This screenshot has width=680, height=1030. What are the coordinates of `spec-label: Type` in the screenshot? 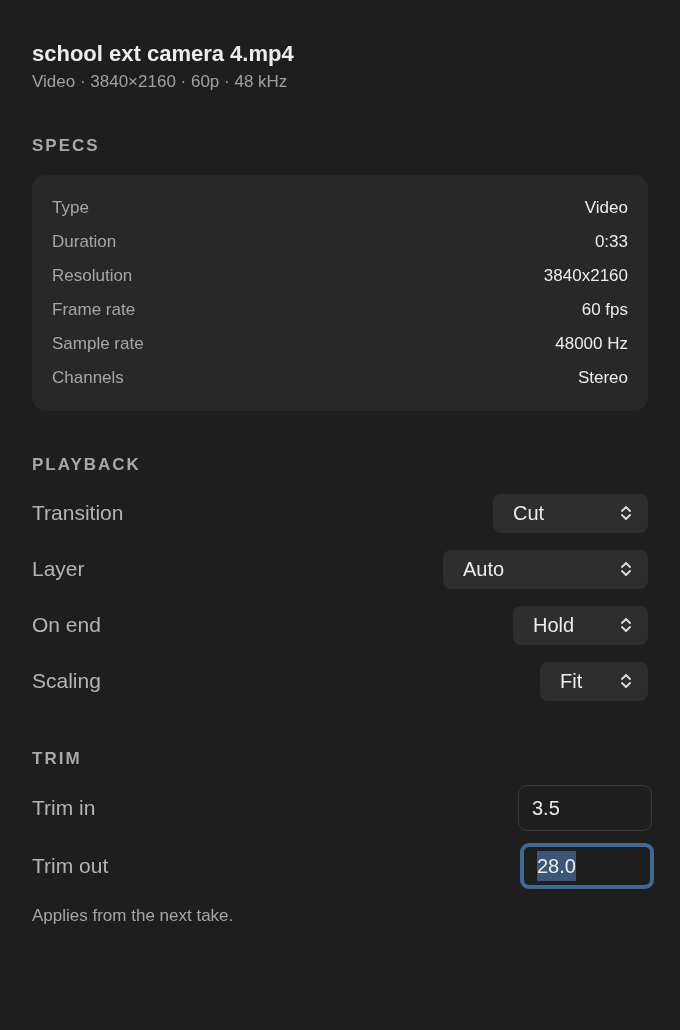 It's located at (70, 208).